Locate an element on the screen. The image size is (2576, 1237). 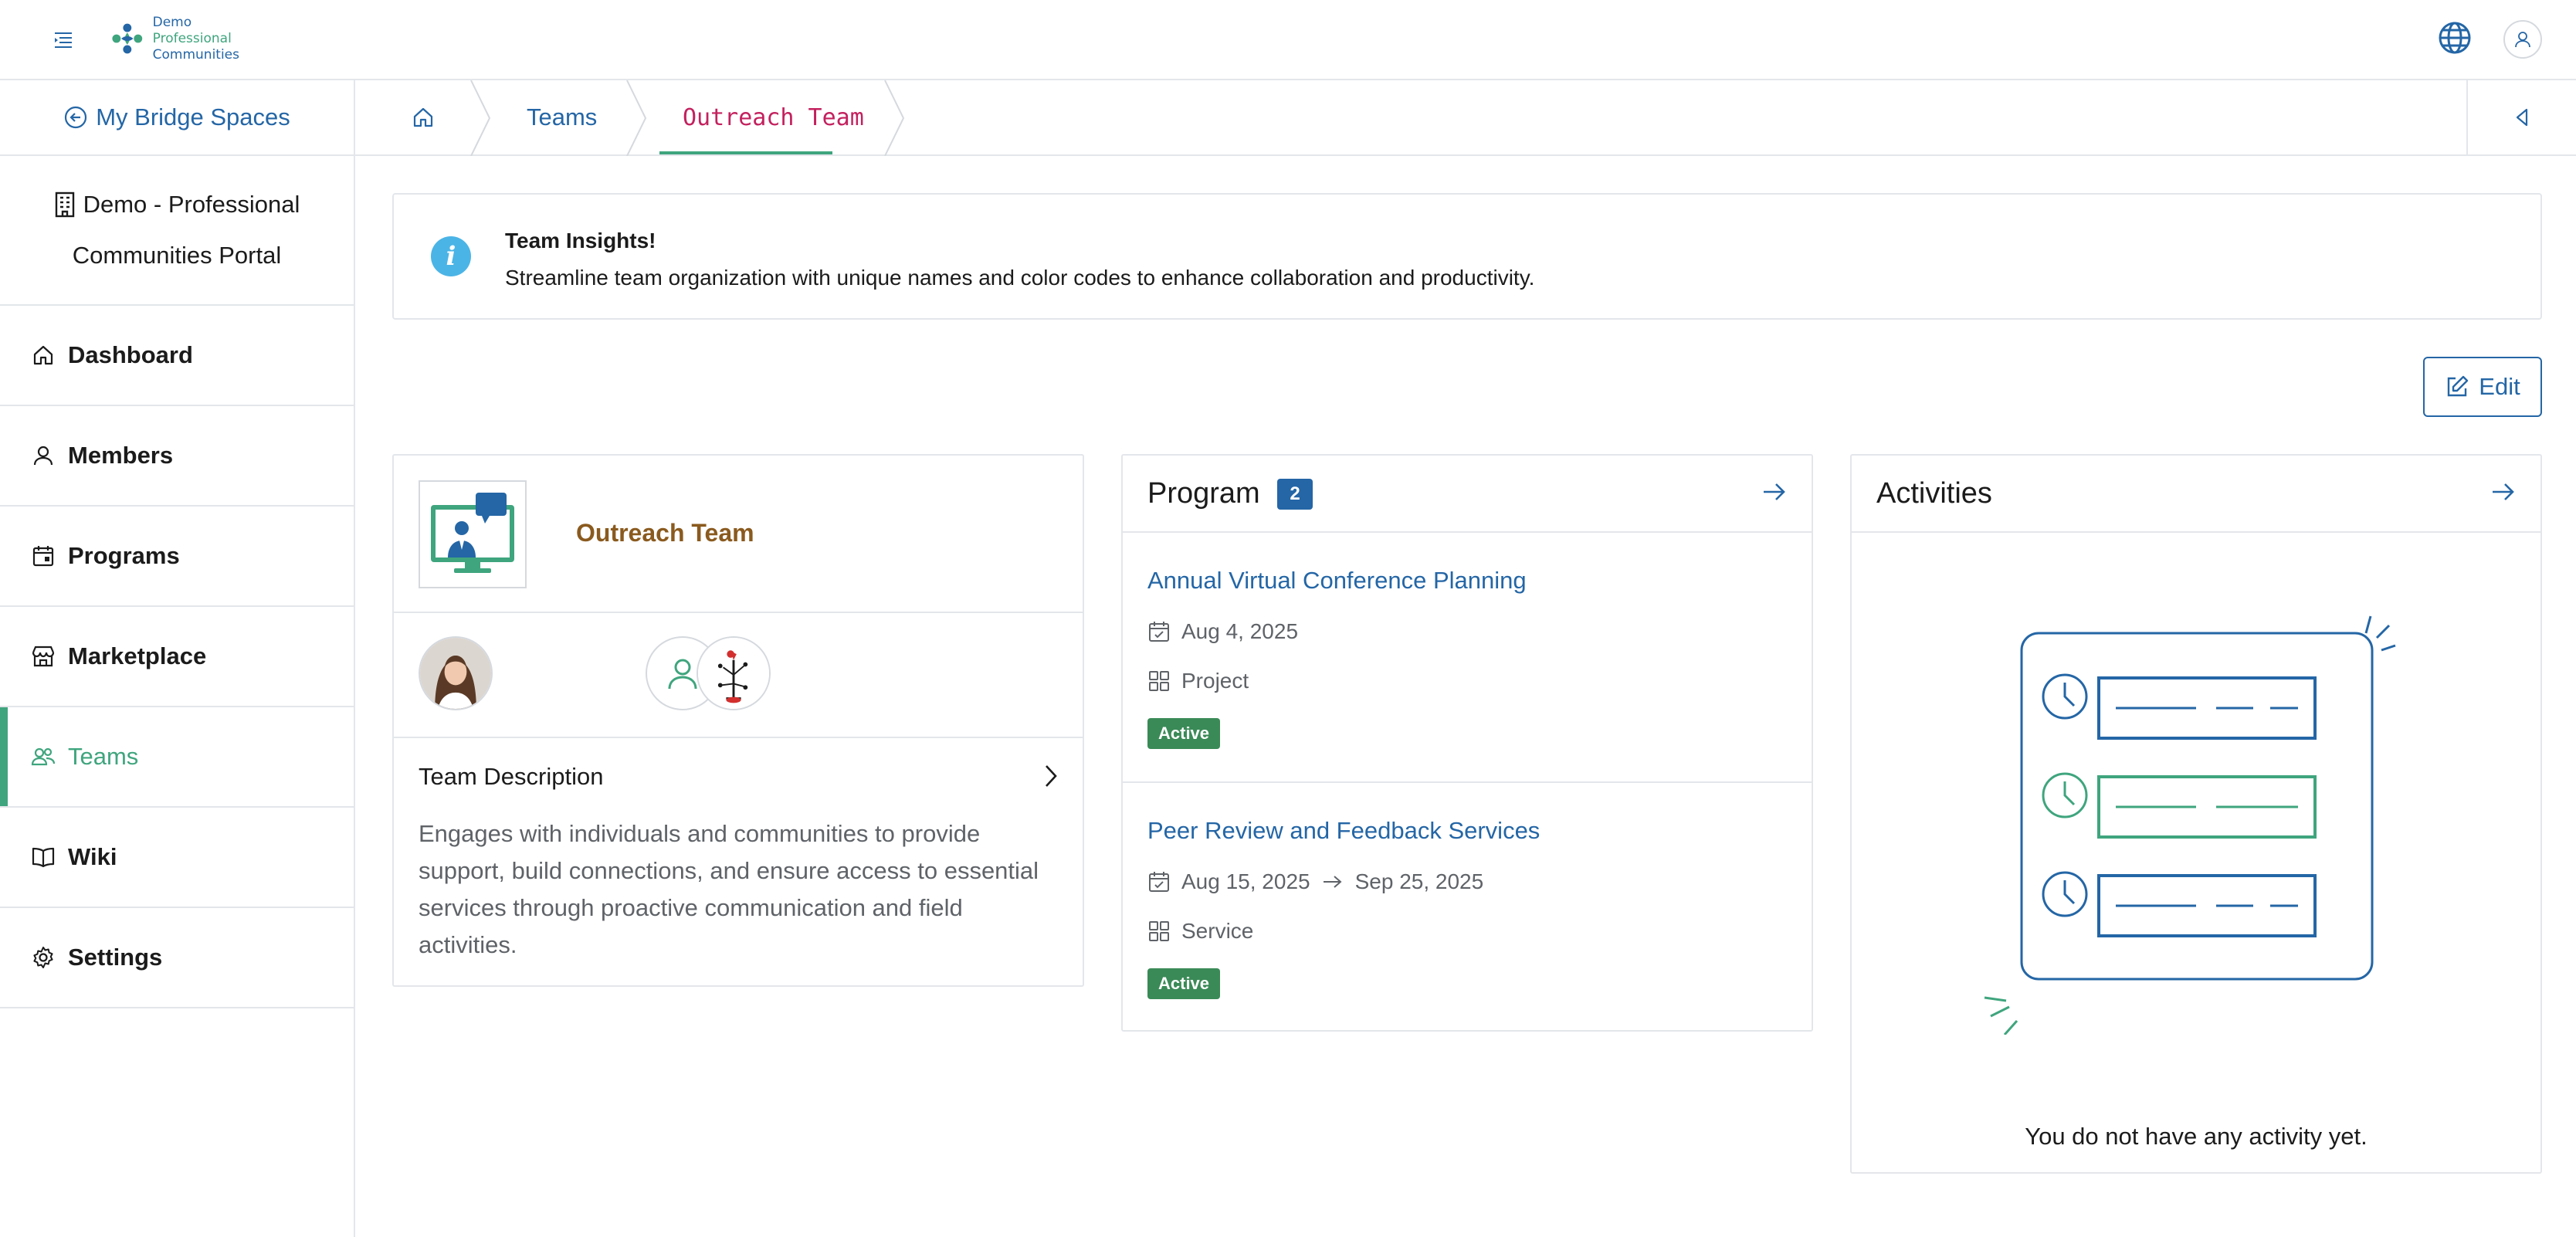
team-members is located at coordinates (738, 675).